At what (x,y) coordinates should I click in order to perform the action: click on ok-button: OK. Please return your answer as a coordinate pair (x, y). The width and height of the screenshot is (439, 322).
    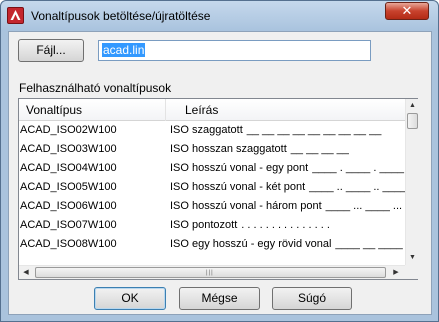
    Looking at the image, I should click on (130, 298).